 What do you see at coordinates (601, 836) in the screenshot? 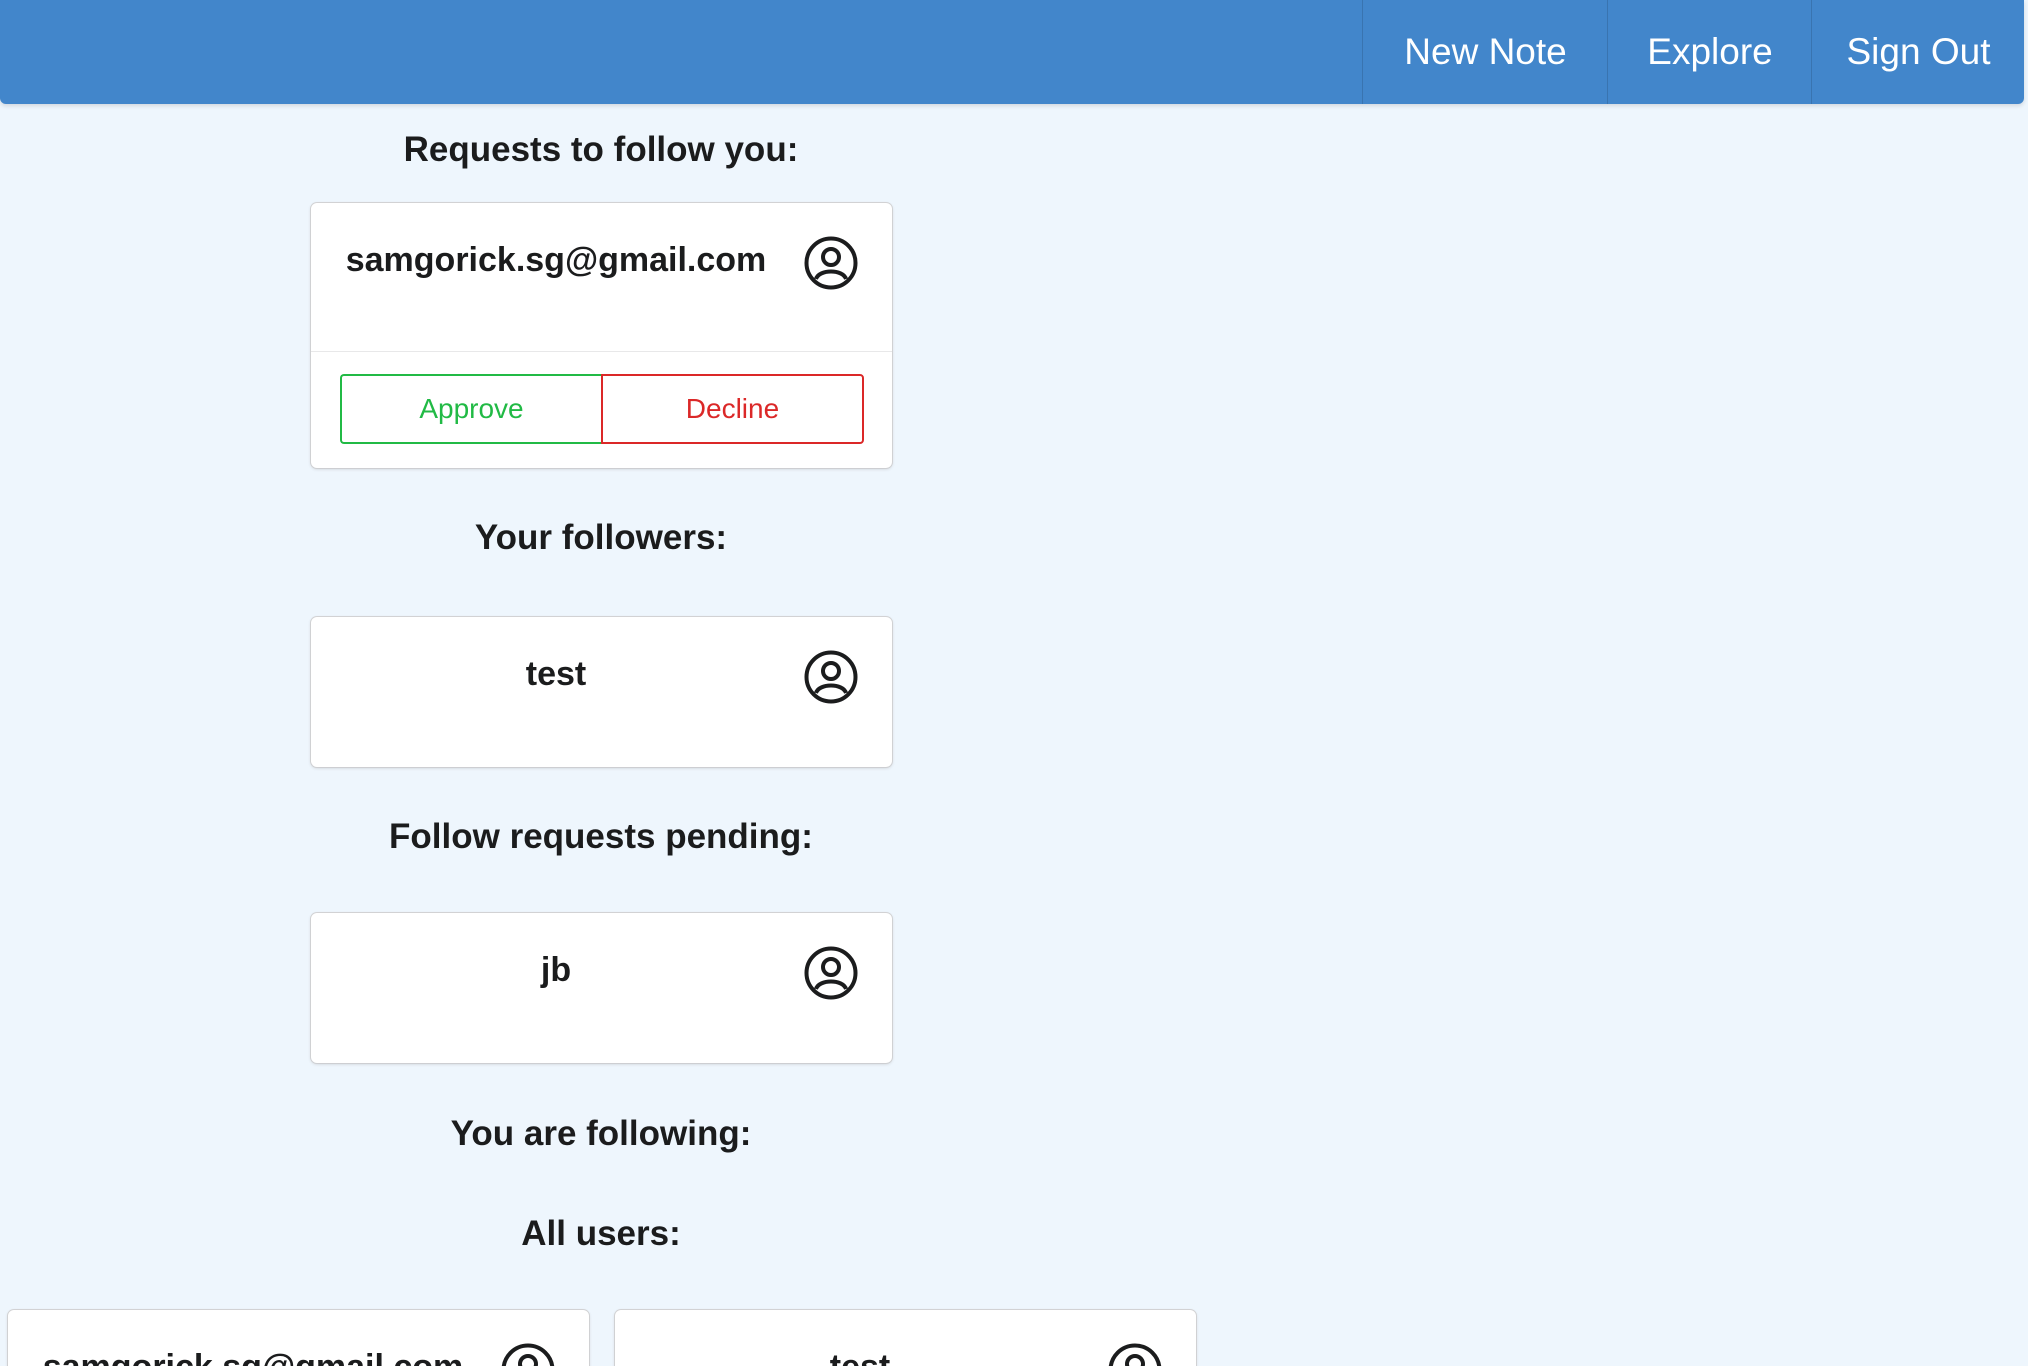
I see `pending-heading: Follow requests pending:` at bounding box center [601, 836].